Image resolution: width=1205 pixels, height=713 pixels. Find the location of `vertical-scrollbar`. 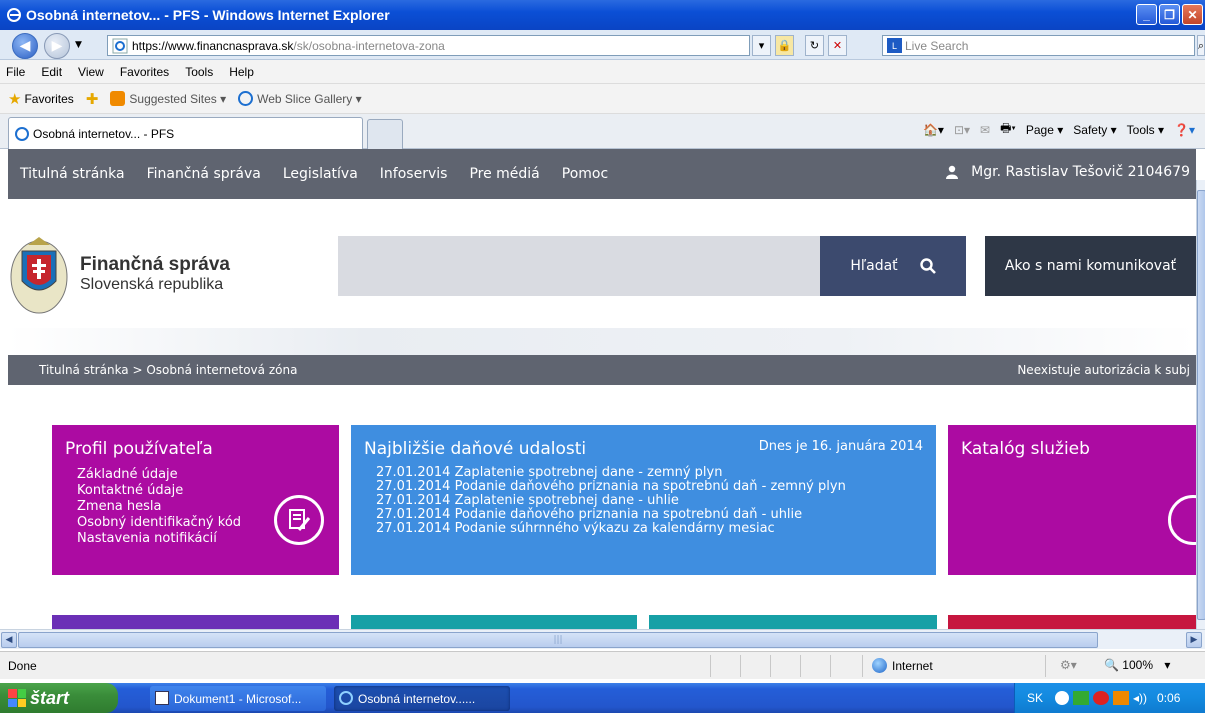

vertical-scrollbar is located at coordinates (1200, 404).